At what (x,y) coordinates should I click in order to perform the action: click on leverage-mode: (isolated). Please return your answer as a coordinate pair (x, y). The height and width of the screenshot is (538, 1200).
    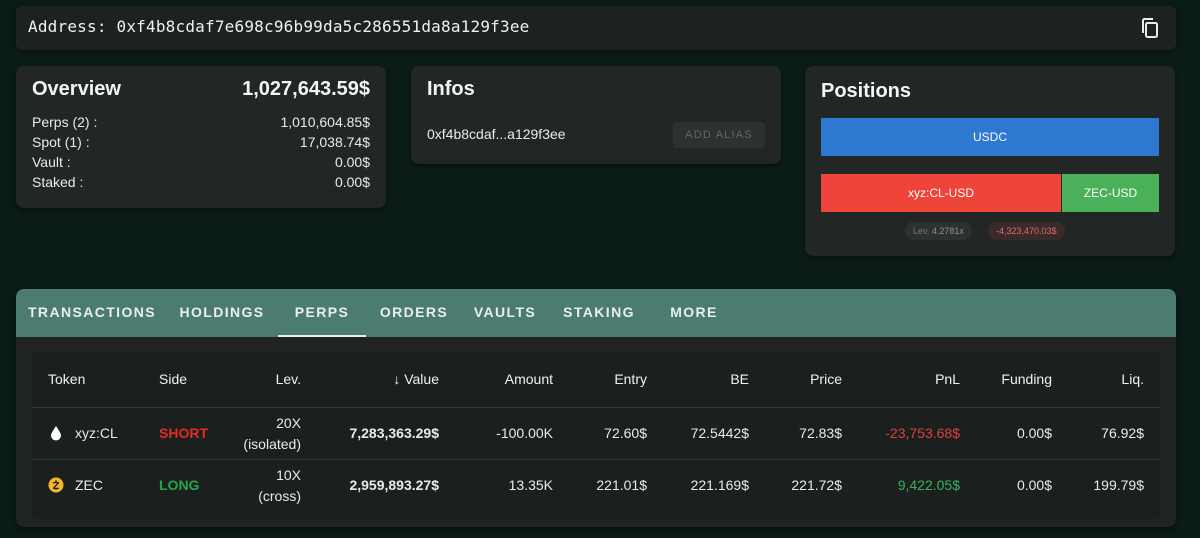
    Looking at the image, I should click on (272, 444).